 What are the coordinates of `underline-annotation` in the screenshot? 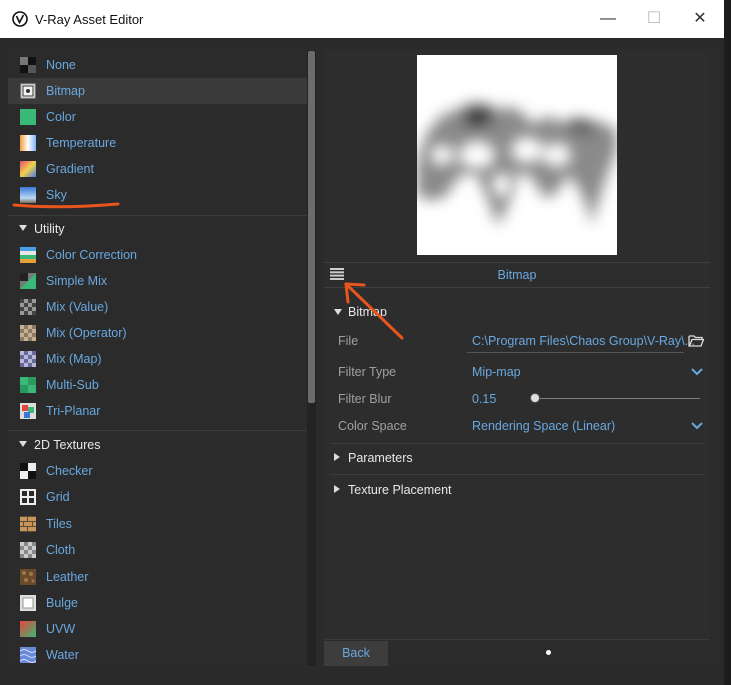 It's located at (66, 205).